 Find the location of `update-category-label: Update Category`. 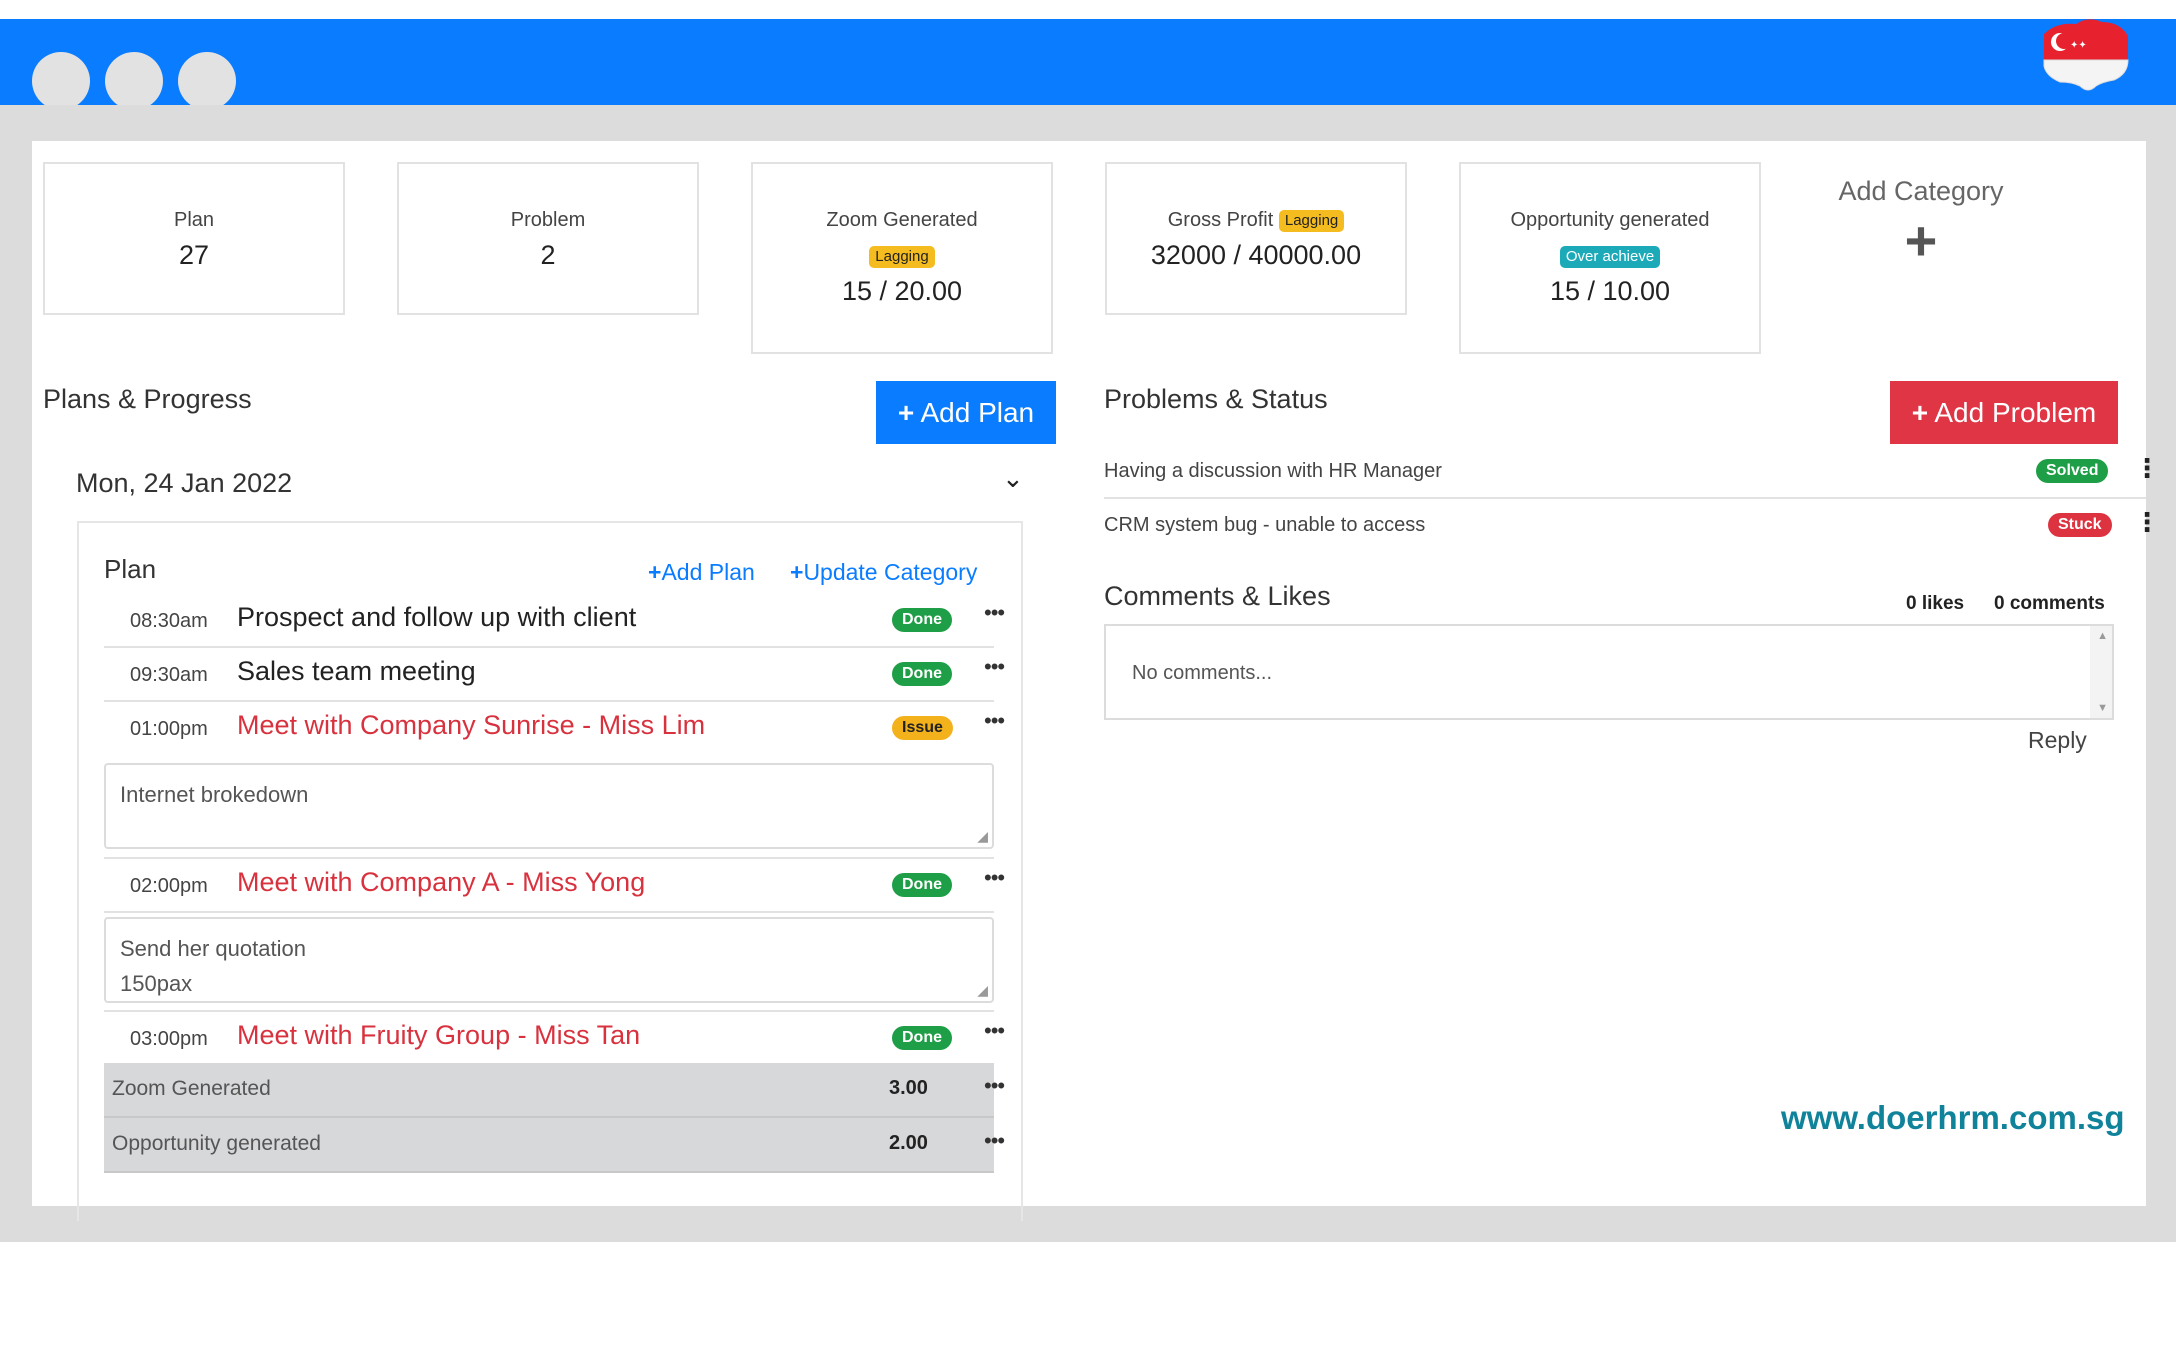

update-category-label: Update Category is located at coordinates (890, 572).